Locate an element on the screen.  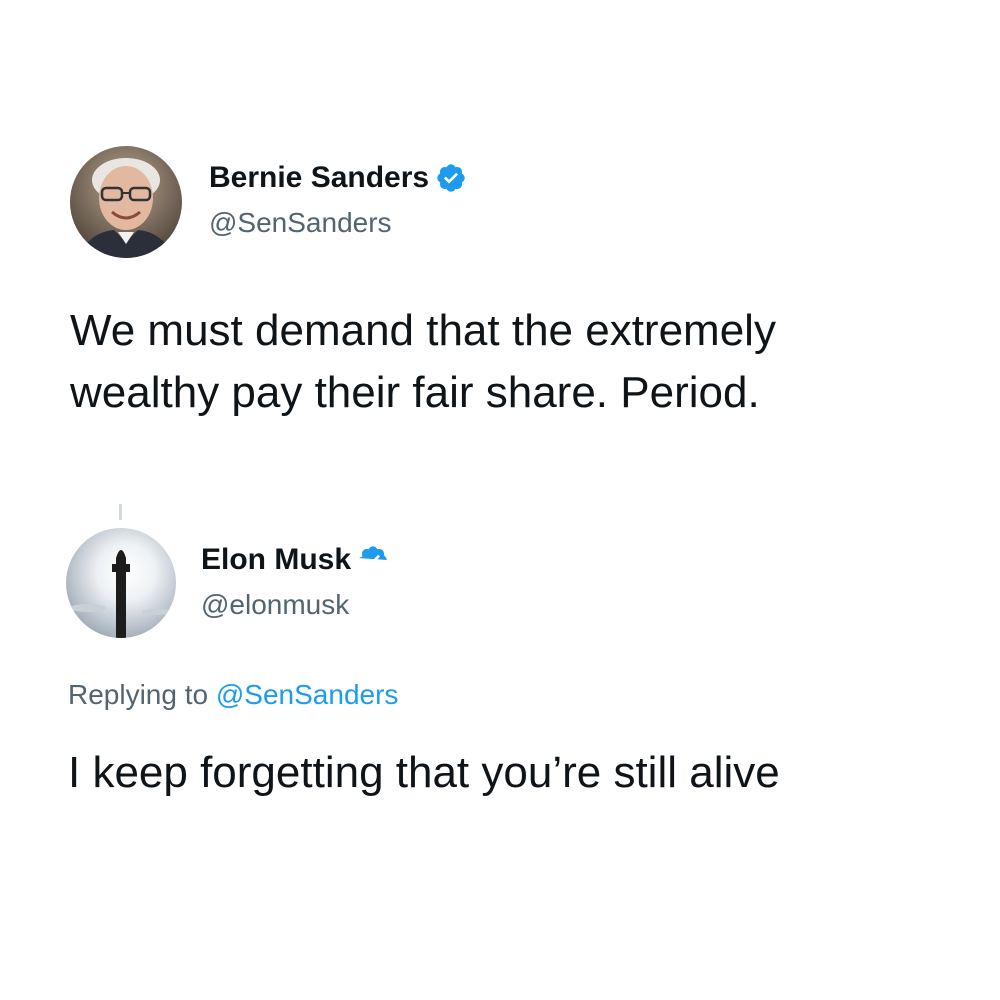
display-name-bernie: Bernie Sanders is located at coordinates (338, 178).